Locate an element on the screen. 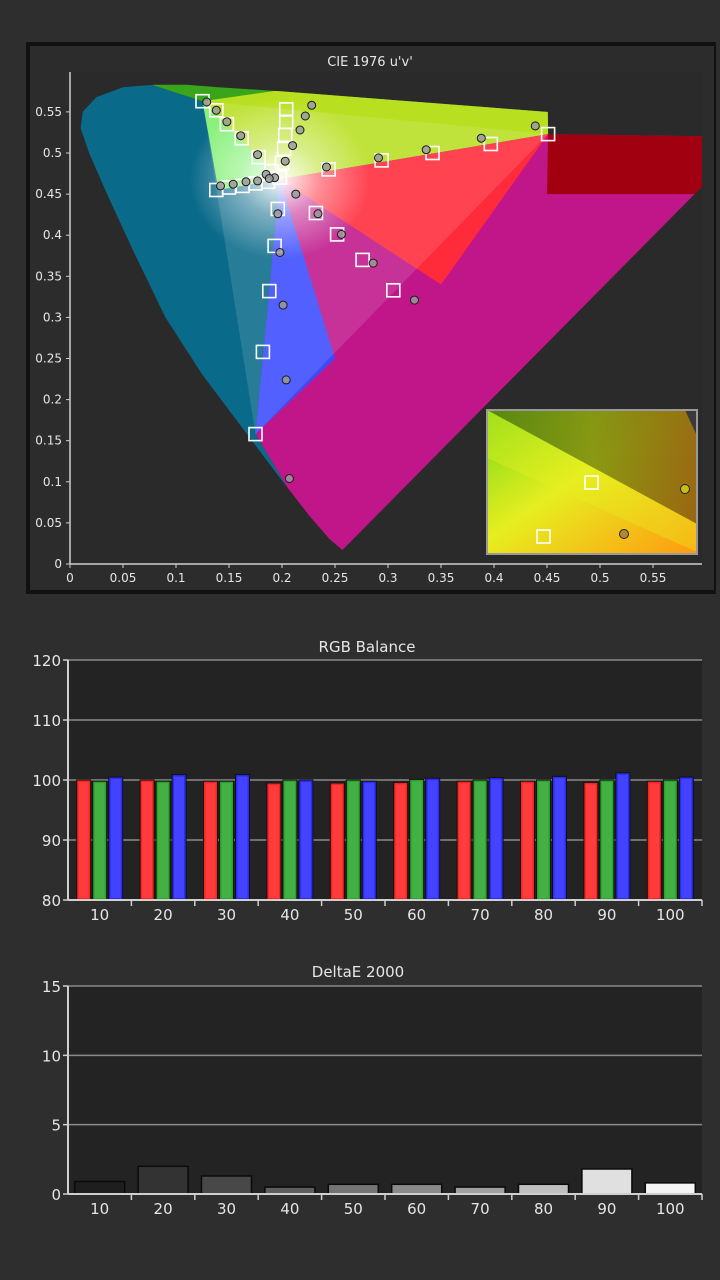 This screenshot has height=1280, width=720. deltae-x-tick-label: 20 is located at coordinates (163, 1209).